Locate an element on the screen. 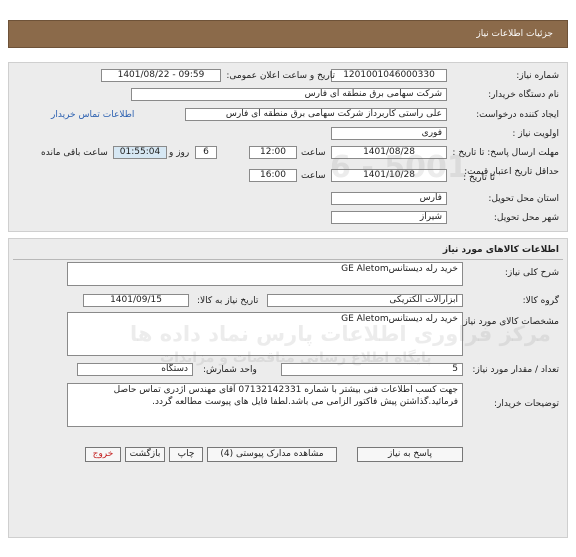 The height and width of the screenshot is (557, 576). need-number-label: شماره نیاز: is located at coordinates (537, 76).